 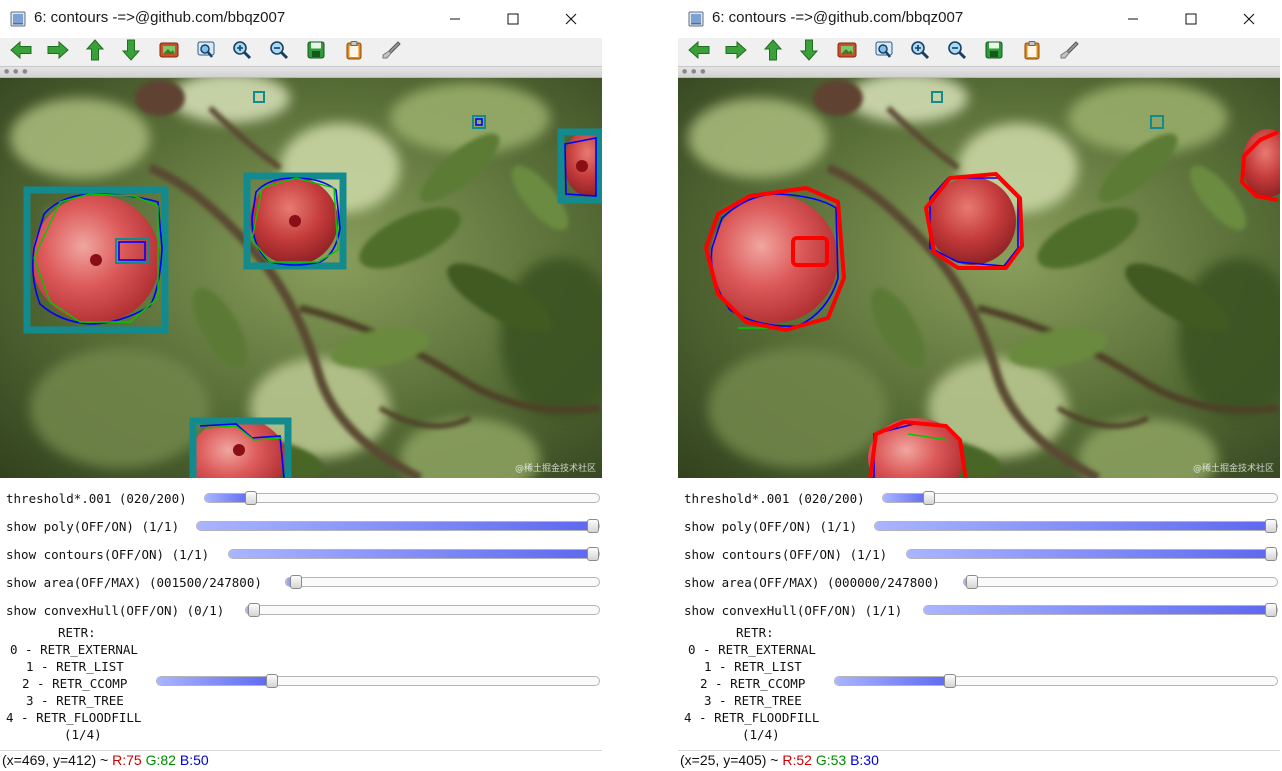 I want to click on retr-line: (1/4), so click(x=761, y=734).